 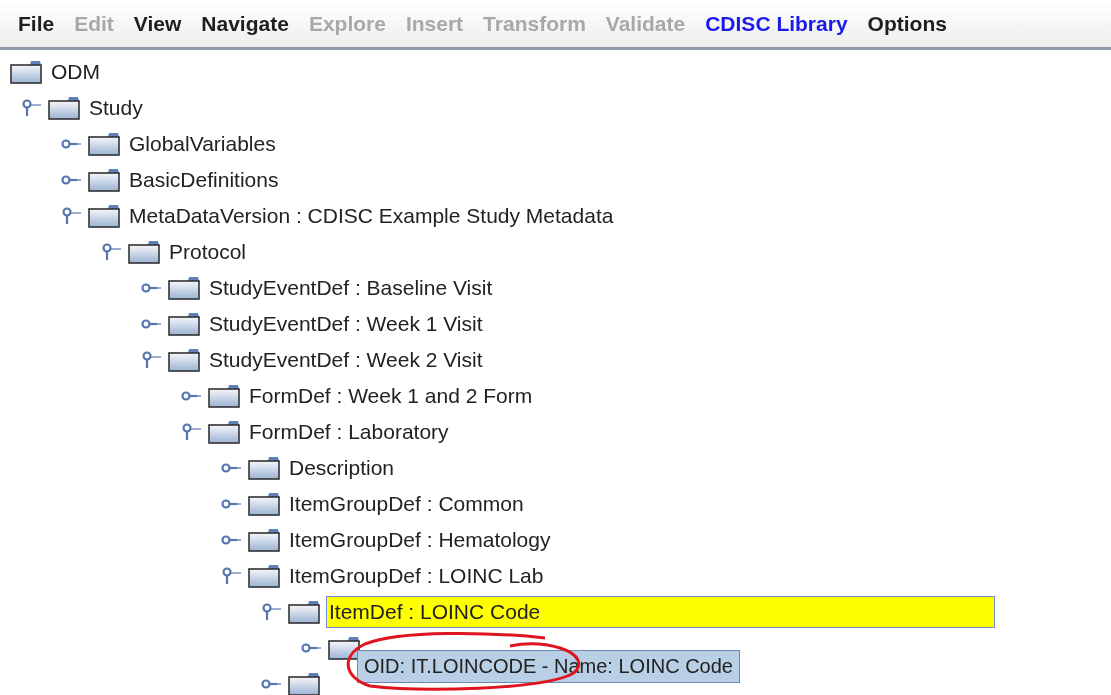 I want to click on tree-node-label: StudyEventDef : Baseline Visit, so click(x=351, y=288).